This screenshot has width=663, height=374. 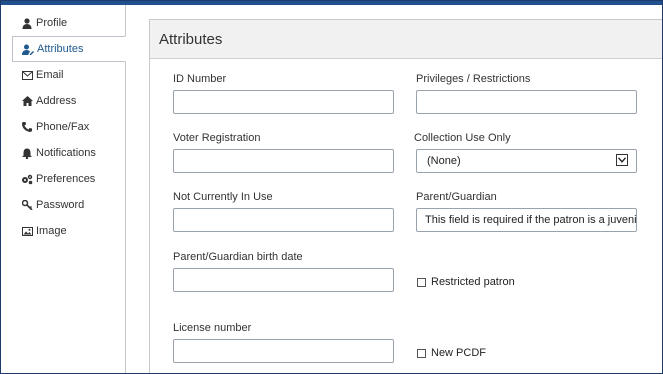 I want to click on sidebar-item-label: Phone/Fax, so click(x=63, y=127).